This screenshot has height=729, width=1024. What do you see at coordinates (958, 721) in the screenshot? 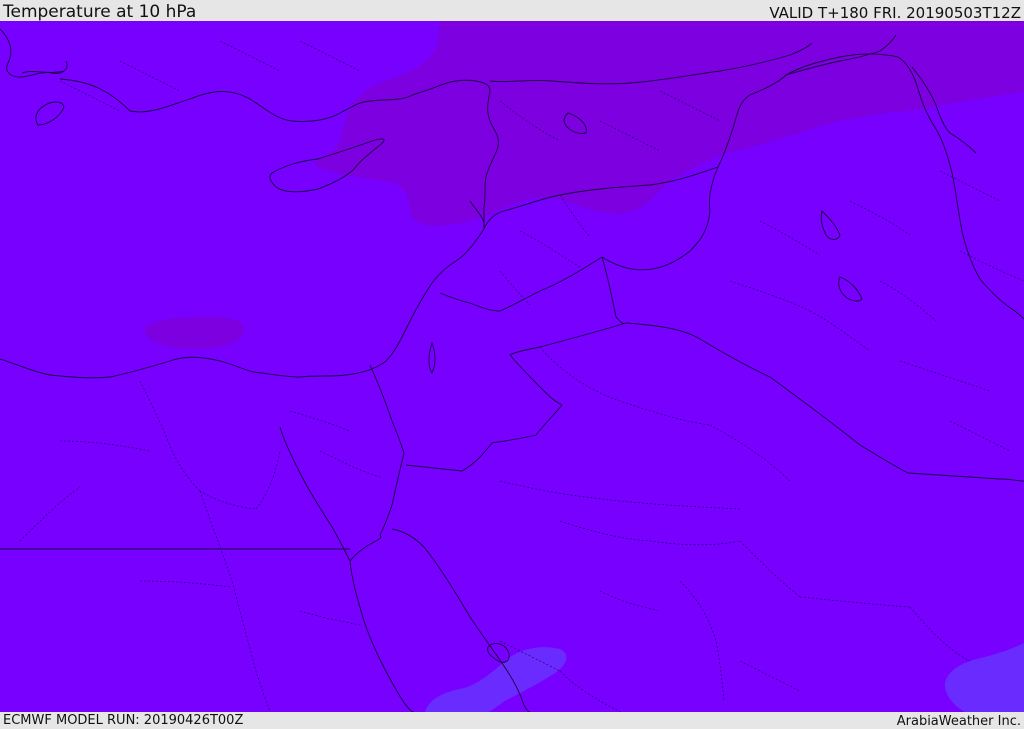
I see `credit-label: ArabiaWeather Inc.` at bounding box center [958, 721].